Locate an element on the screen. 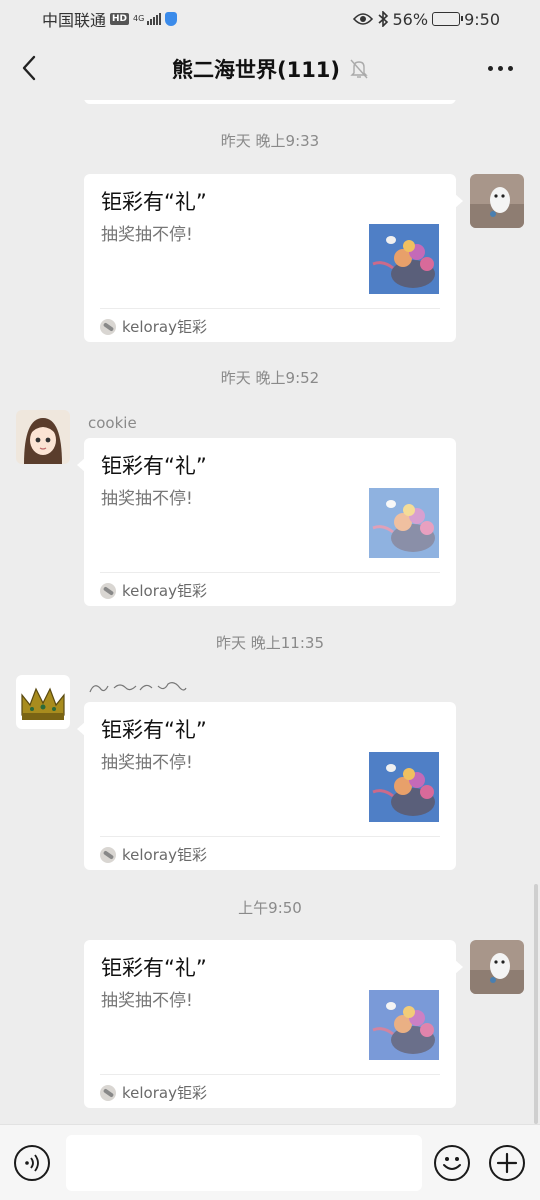 Image resolution: width=540 pixels, height=1200 pixels. emoji-button is located at coordinates (452, 1163).